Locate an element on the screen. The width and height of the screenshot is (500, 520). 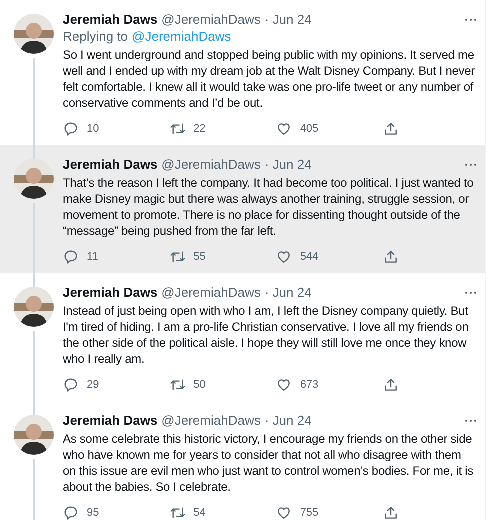
like-count: 673 is located at coordinates (309, 385).